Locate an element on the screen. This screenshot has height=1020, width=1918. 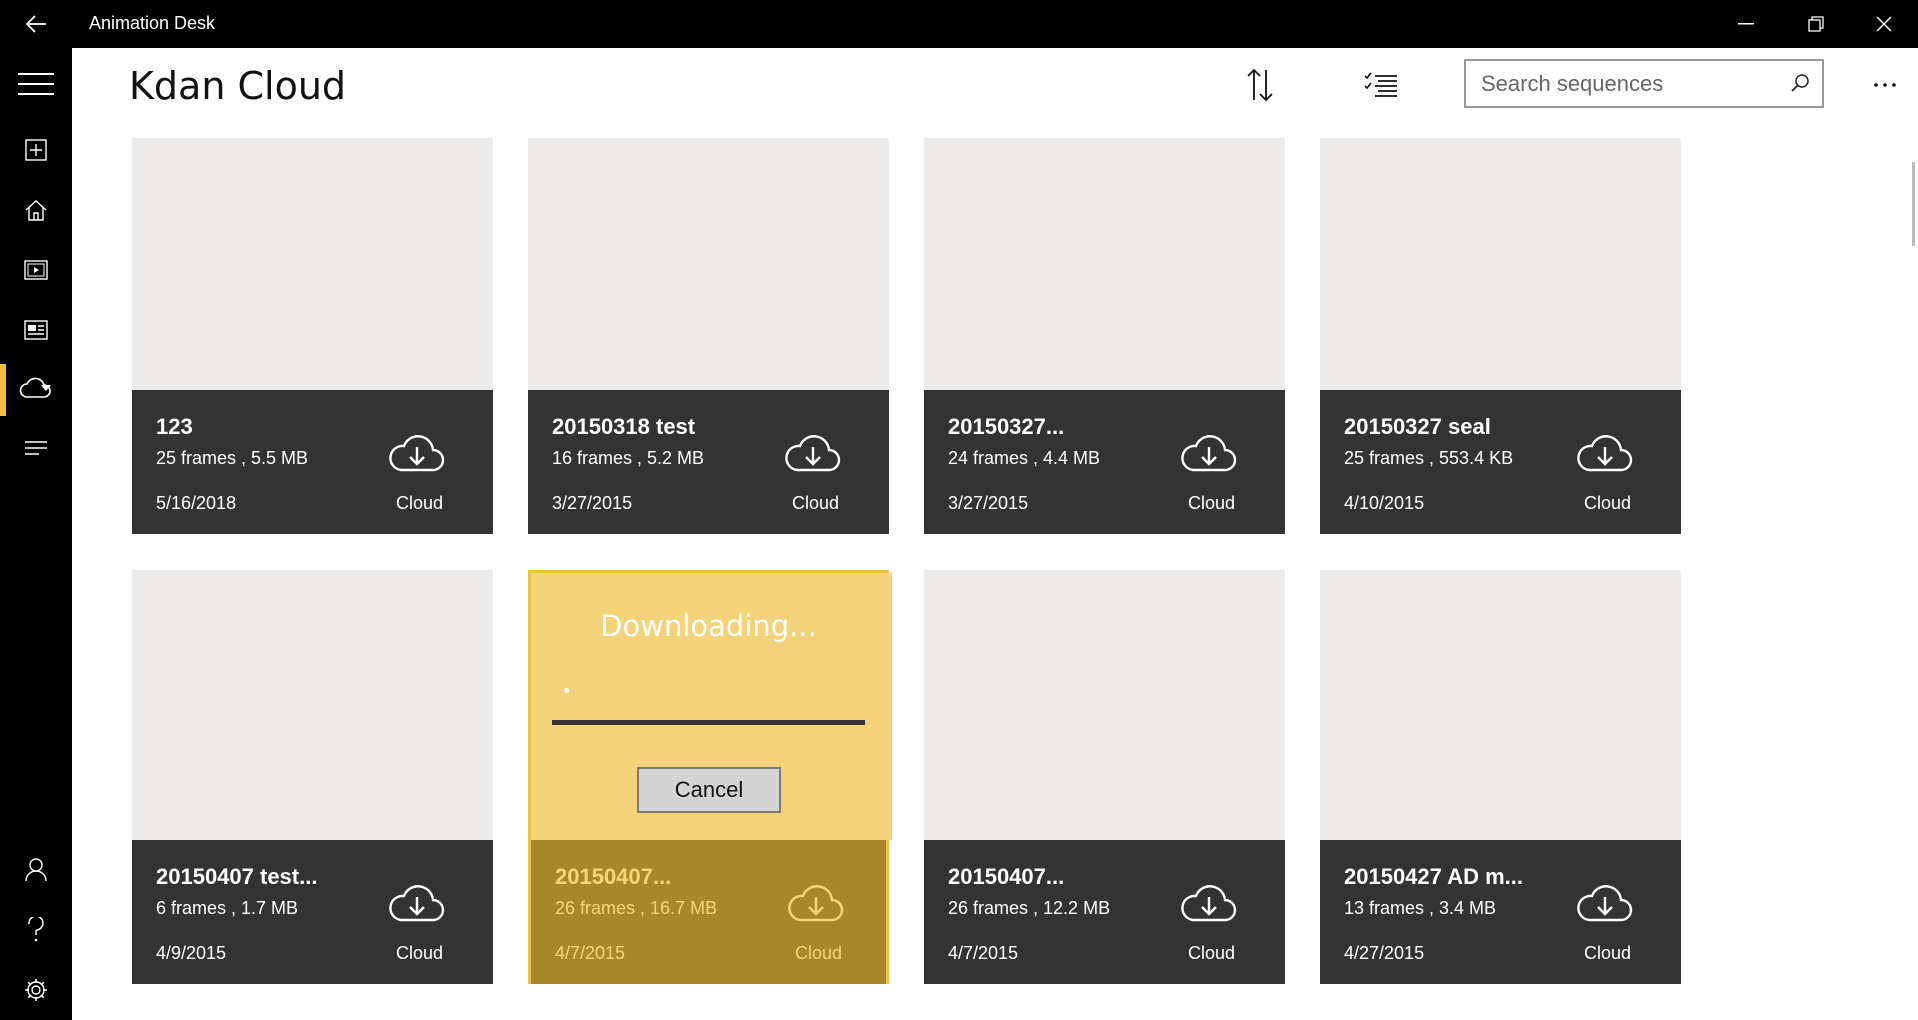
minimize-icon is located at coordinates (1746, 24).